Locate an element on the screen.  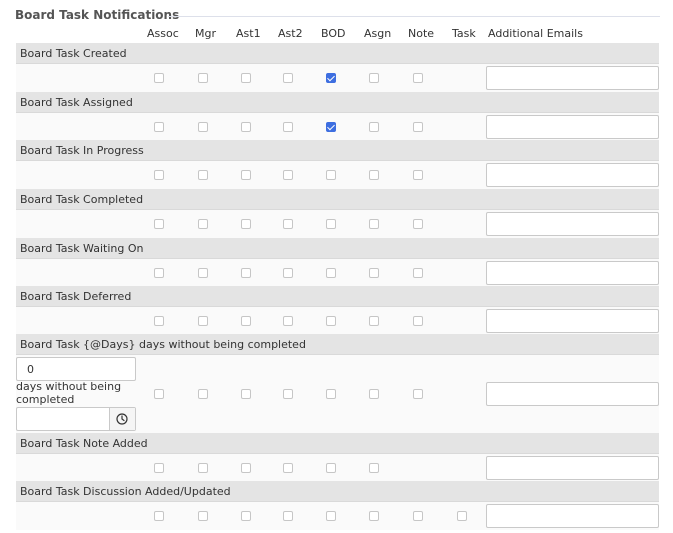
checkbox-board-task-waiting-on-ast1 is located at coordinates (246, 273).